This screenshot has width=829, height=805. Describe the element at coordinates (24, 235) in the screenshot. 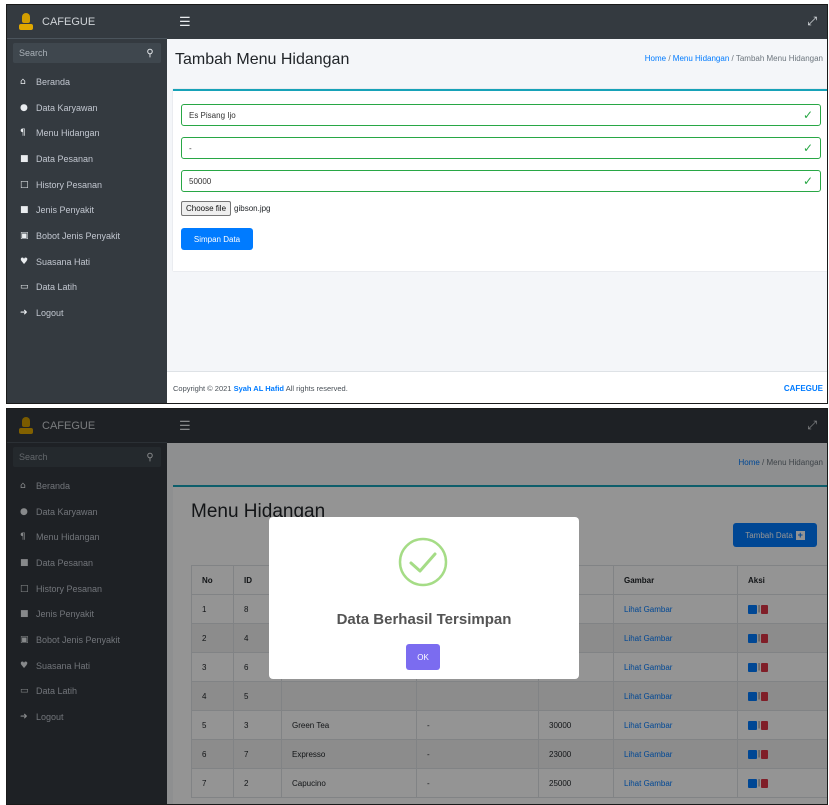

I see `id-card-icon: ▣` at that location.